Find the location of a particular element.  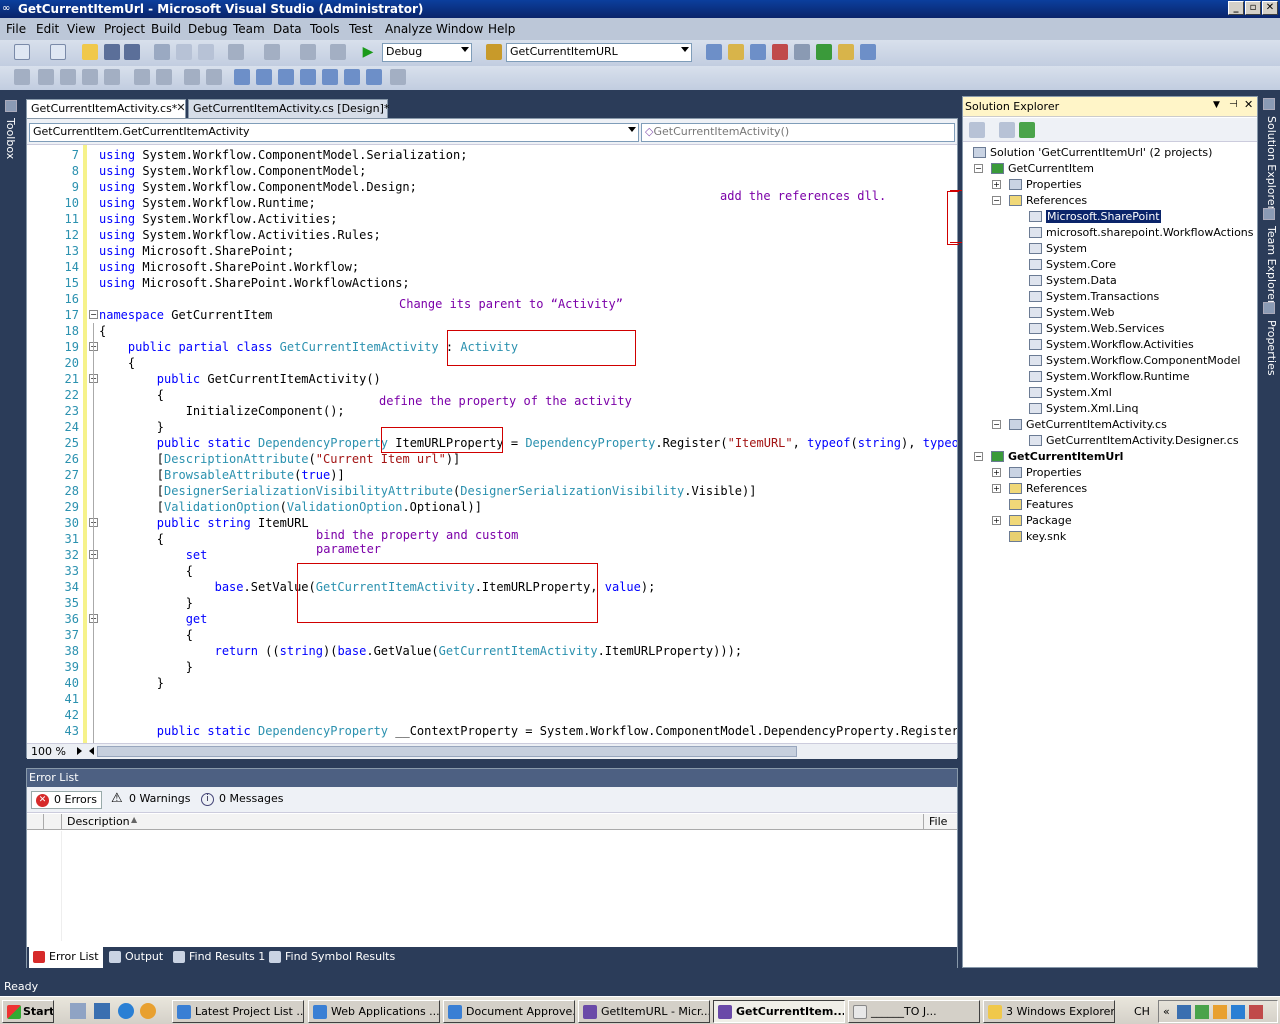

close-tab-icon: ✕ is located at coordinates (181, 108).